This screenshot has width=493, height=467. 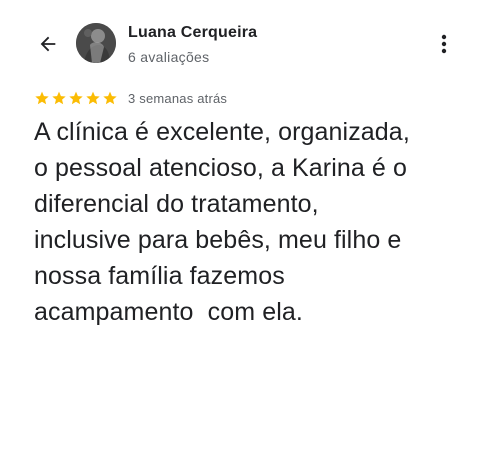 I want to click on star-rating, so click(x=76, y=98).